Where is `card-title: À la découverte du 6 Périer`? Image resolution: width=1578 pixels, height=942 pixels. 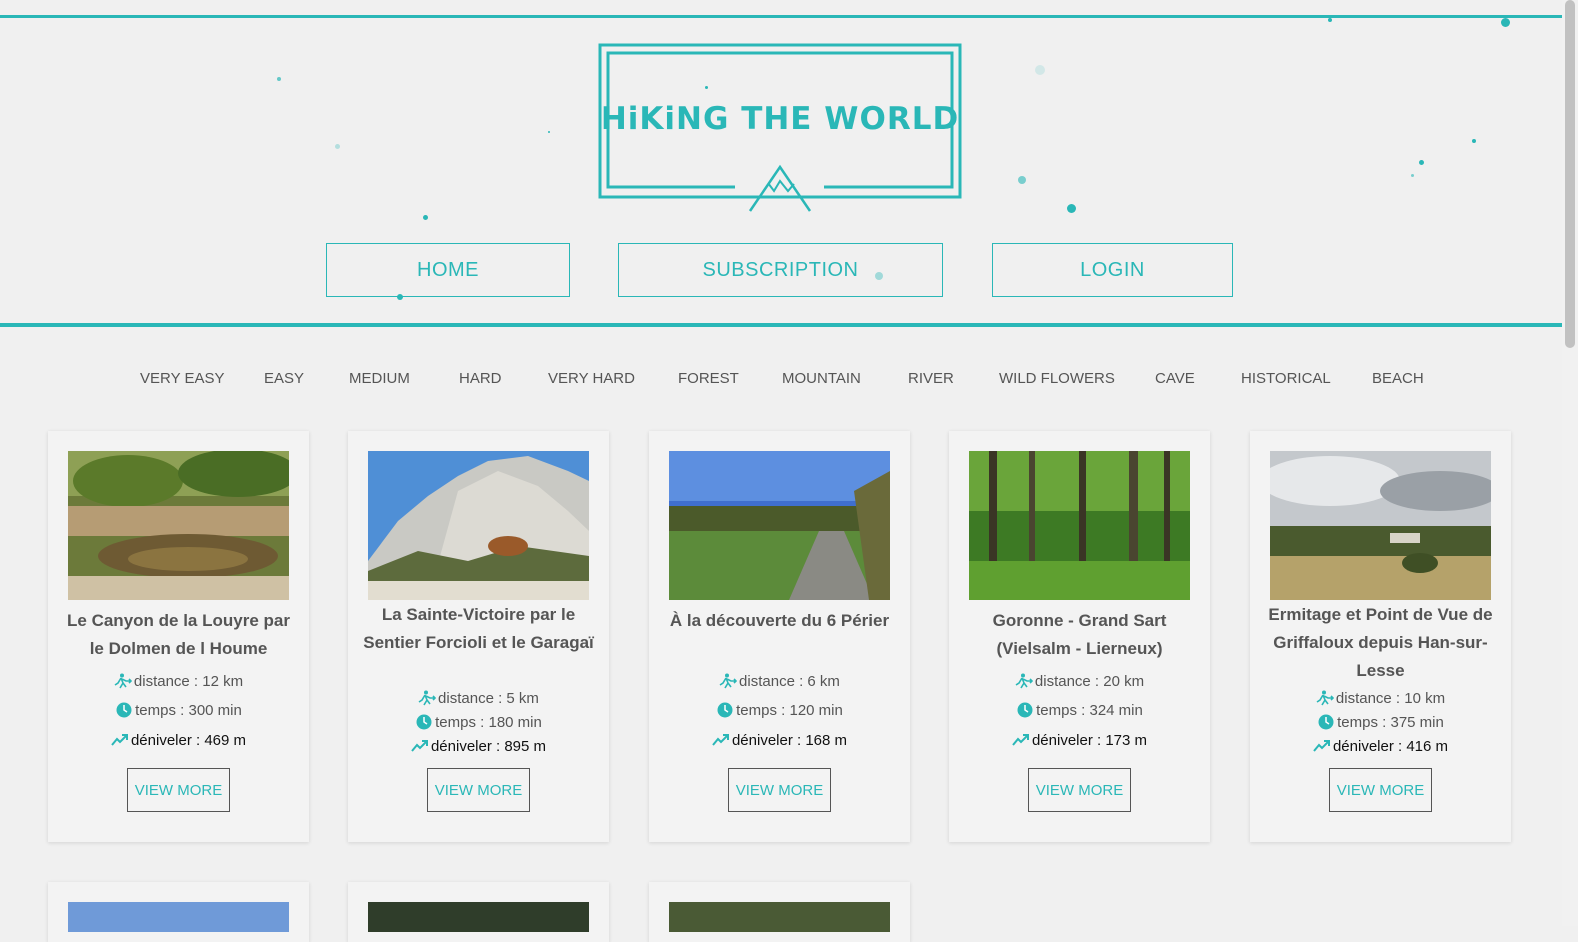
card-title: À la découverte du 6 Périer is located at coordinates (779, 620).